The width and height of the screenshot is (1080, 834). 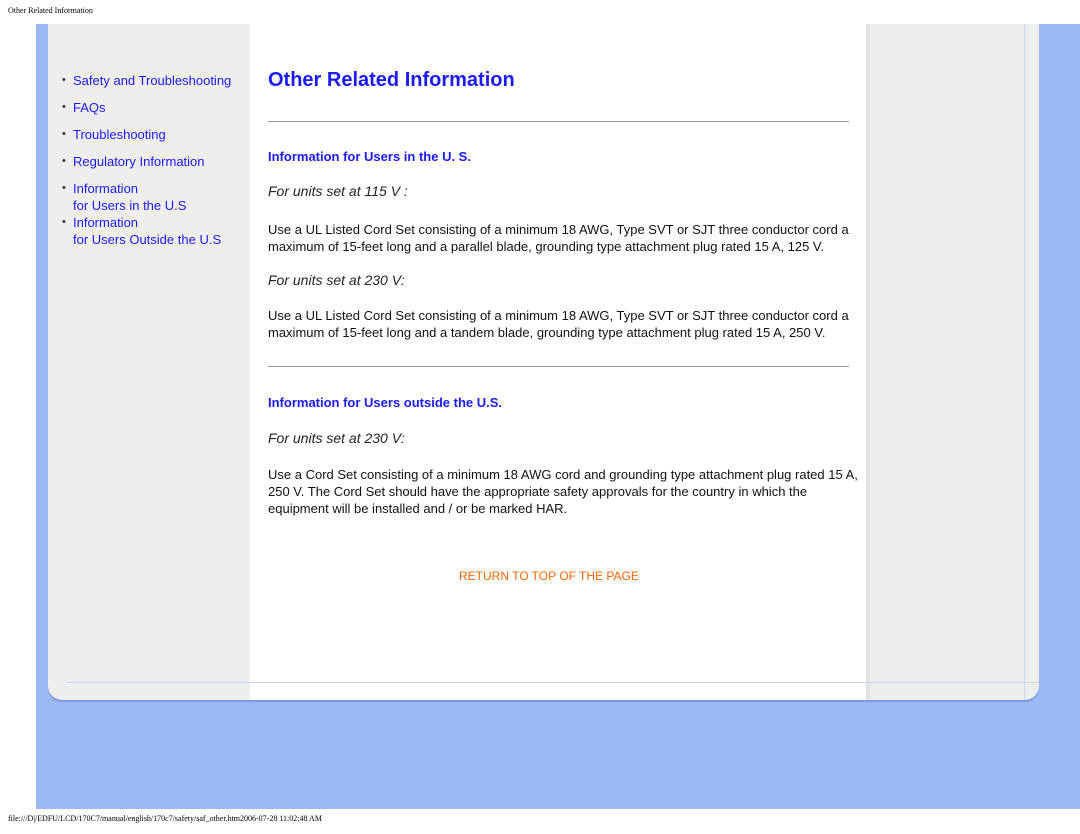 What do you see at coordinates (119, 134) in the screenshot?
I see `sidebar-link: Troubleshooting` at bounding box center [119, 134].